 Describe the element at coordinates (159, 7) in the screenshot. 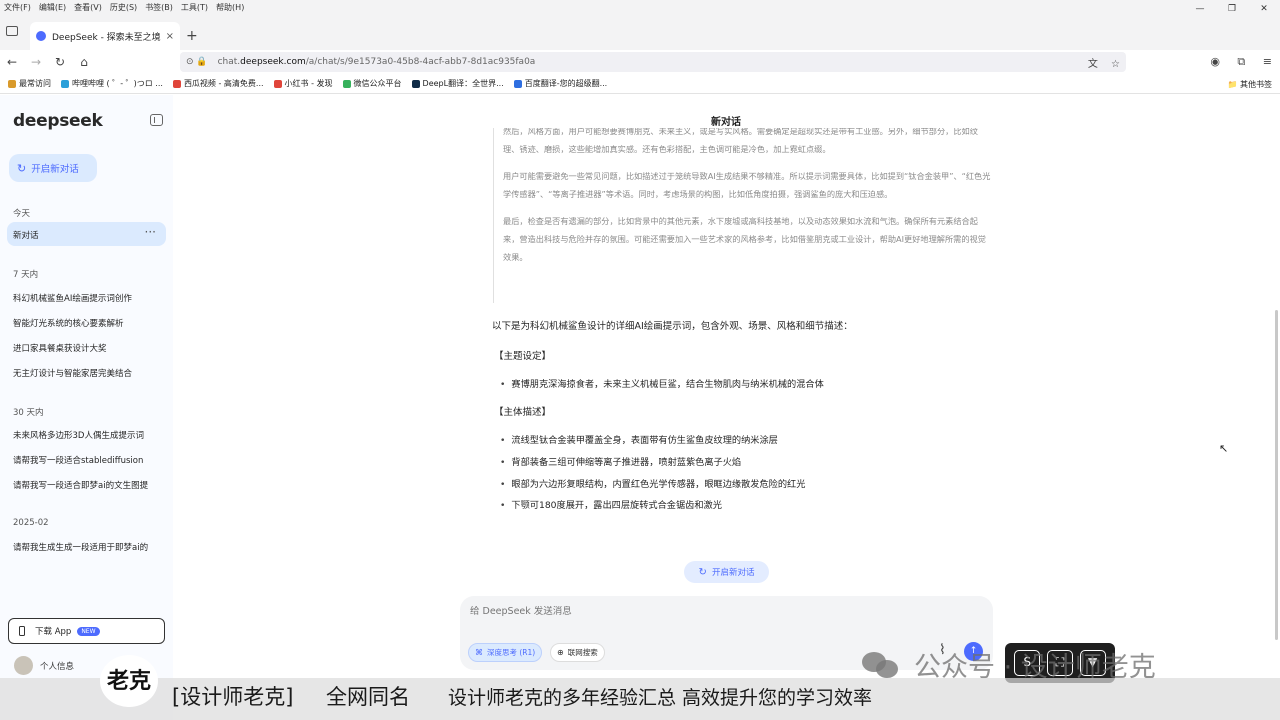

I see `menu-bookmarks: 书签(B)` at that location.